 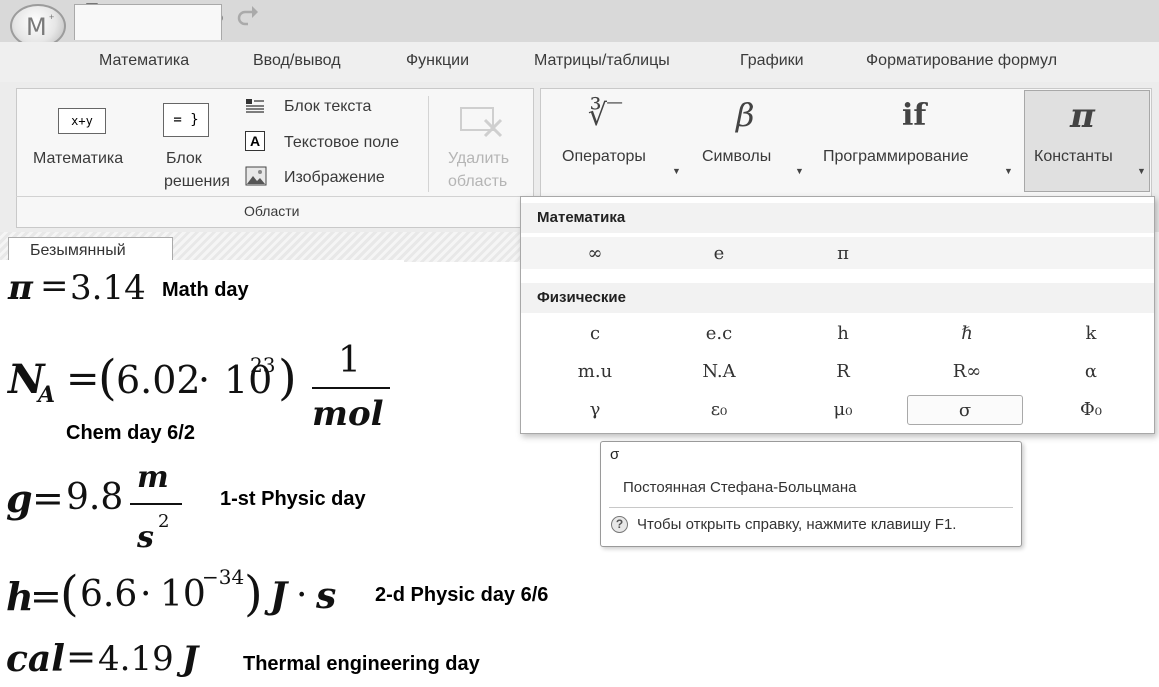 I want to click on eq4-unit2: s, so click(x=326, y=596).